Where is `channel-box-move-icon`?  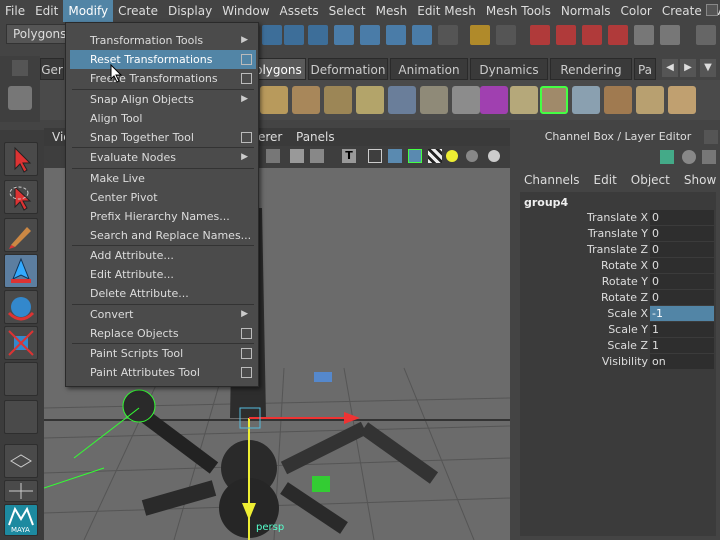
channel-box-move-icon is located at coordinates (667, 157).